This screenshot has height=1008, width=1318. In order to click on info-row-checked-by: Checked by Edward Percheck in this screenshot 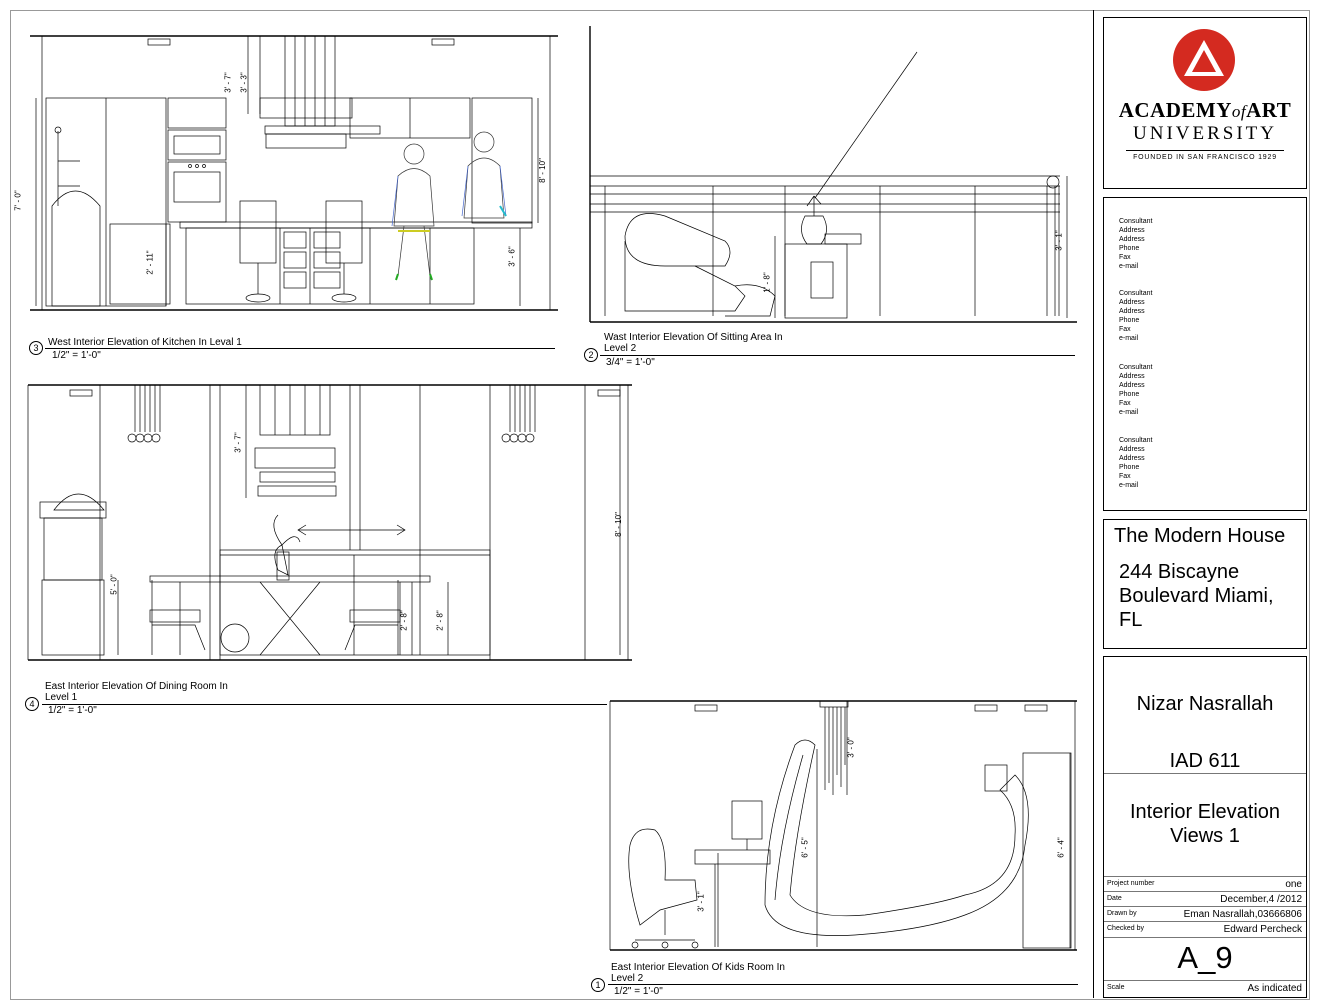, I will do `click(1205, 929)`.